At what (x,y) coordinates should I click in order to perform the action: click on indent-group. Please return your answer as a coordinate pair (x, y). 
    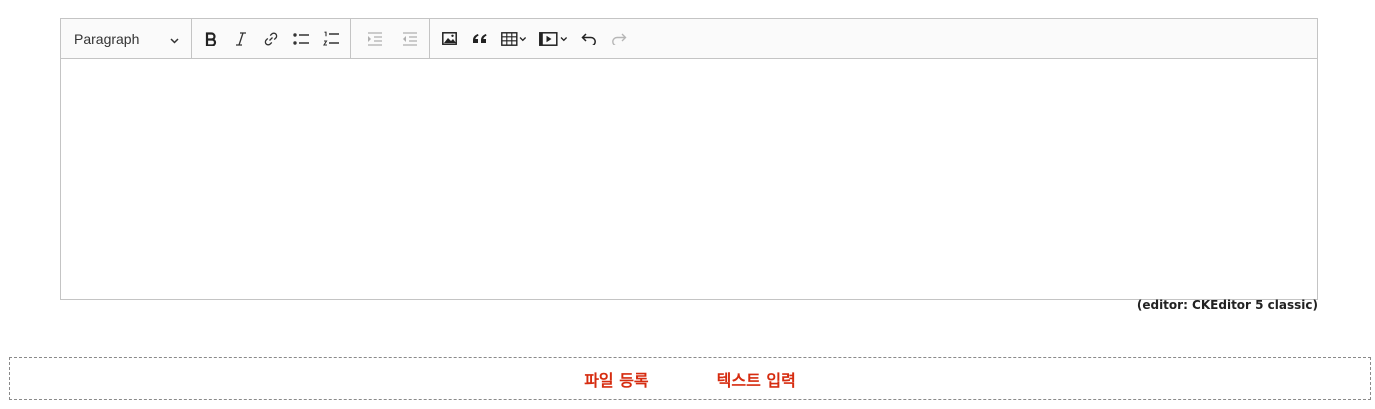
    Looking at the image, I should click on (390, 39).